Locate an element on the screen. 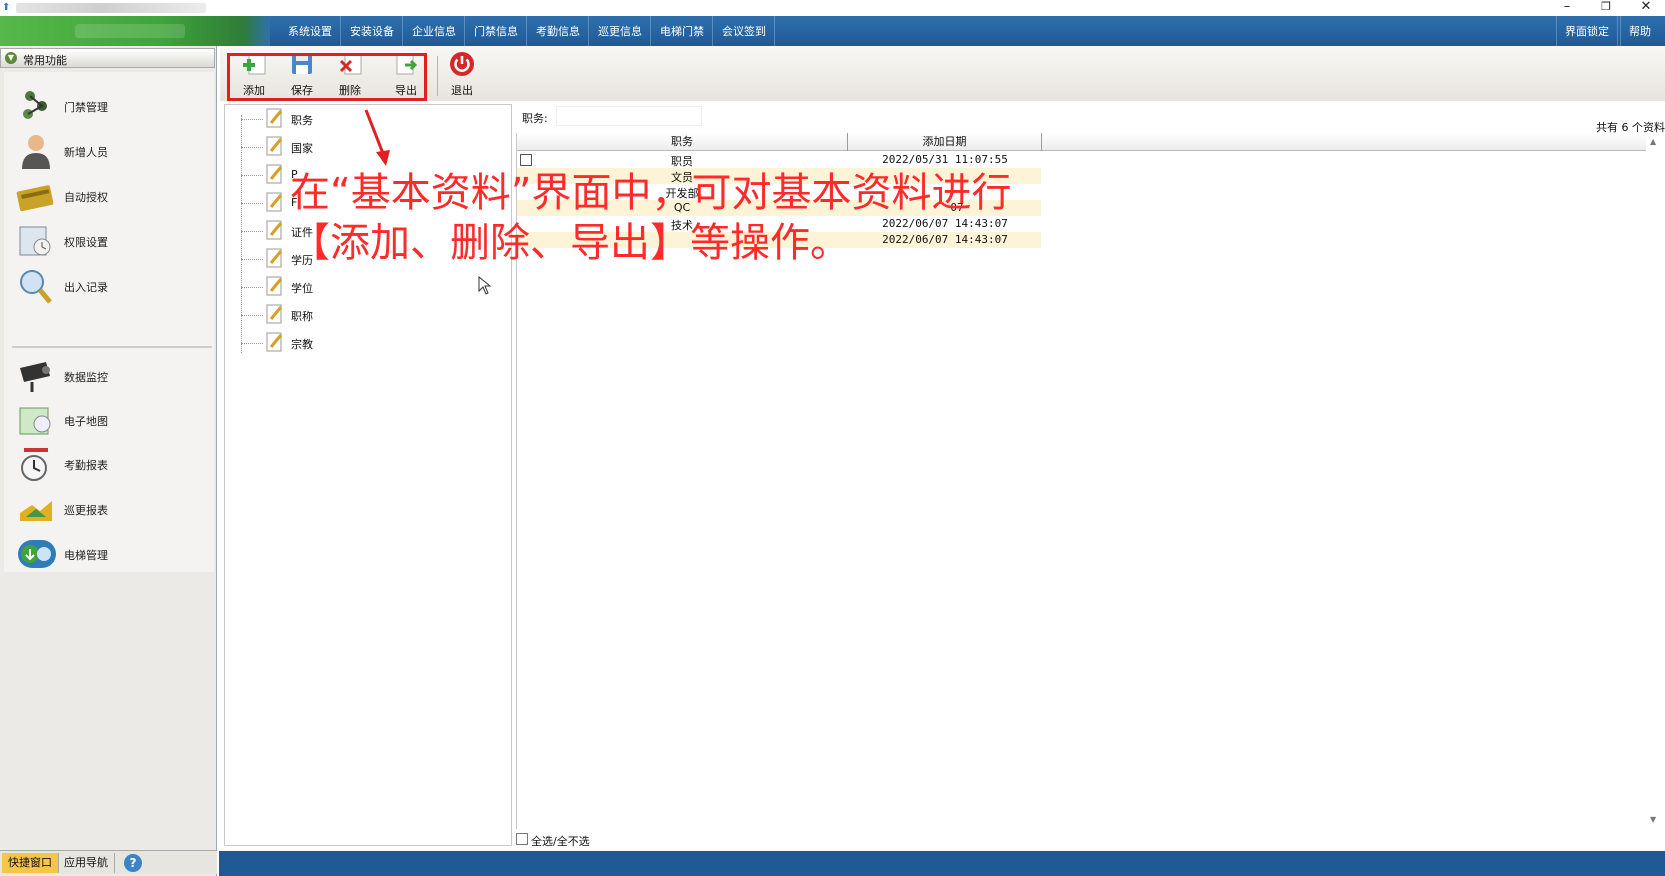 The image size is (1665, 876). sidebar-item-access-records: 出入记录 is located at coordinates (104, 286).